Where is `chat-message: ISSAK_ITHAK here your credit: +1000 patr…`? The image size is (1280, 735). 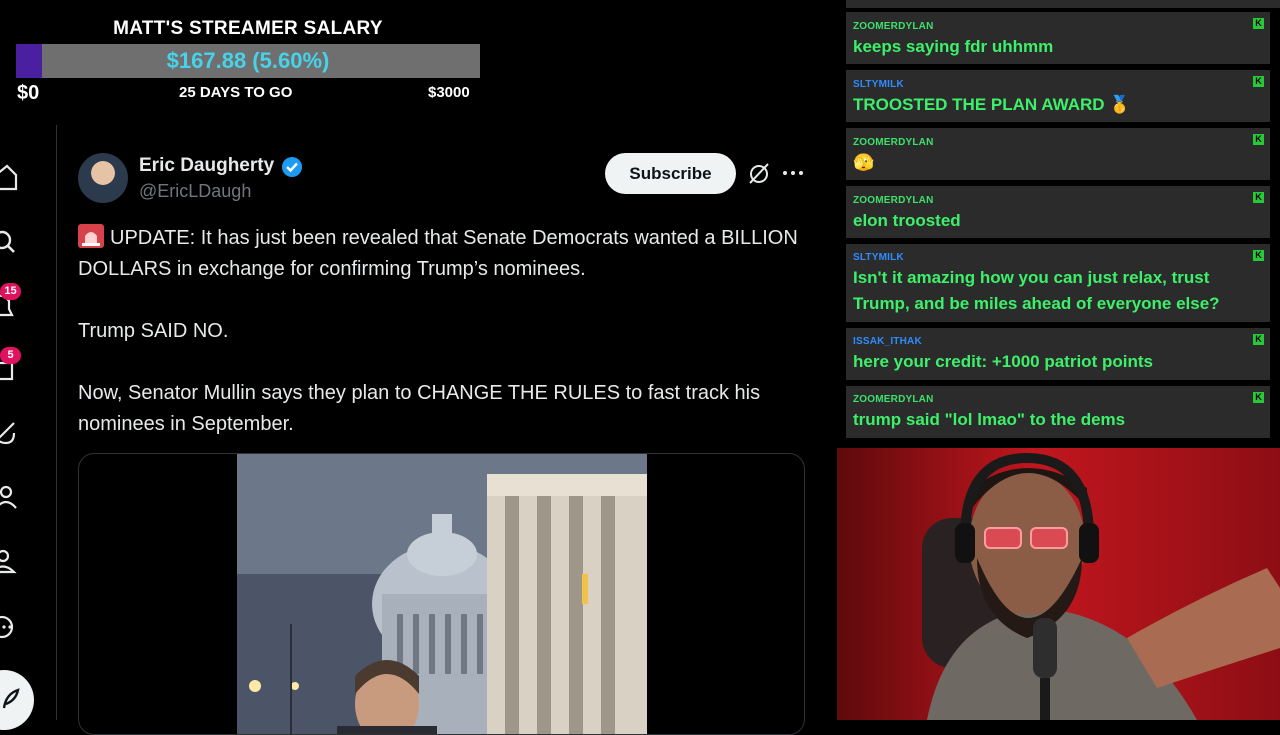 chat-message: ISSAK_ITHAK here your credit: +1000 patr… is located at coordinates (1058, 354).